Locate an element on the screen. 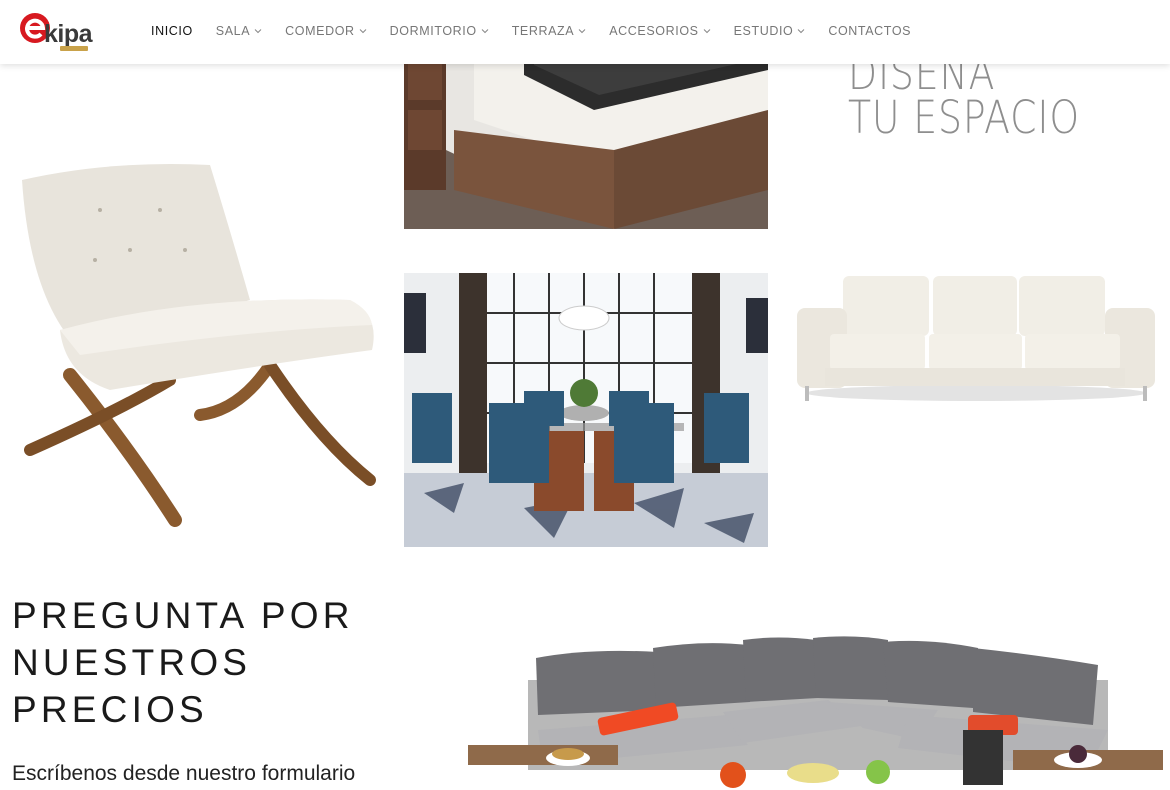  nav-label: SALA is located at coordinates (233, 31).